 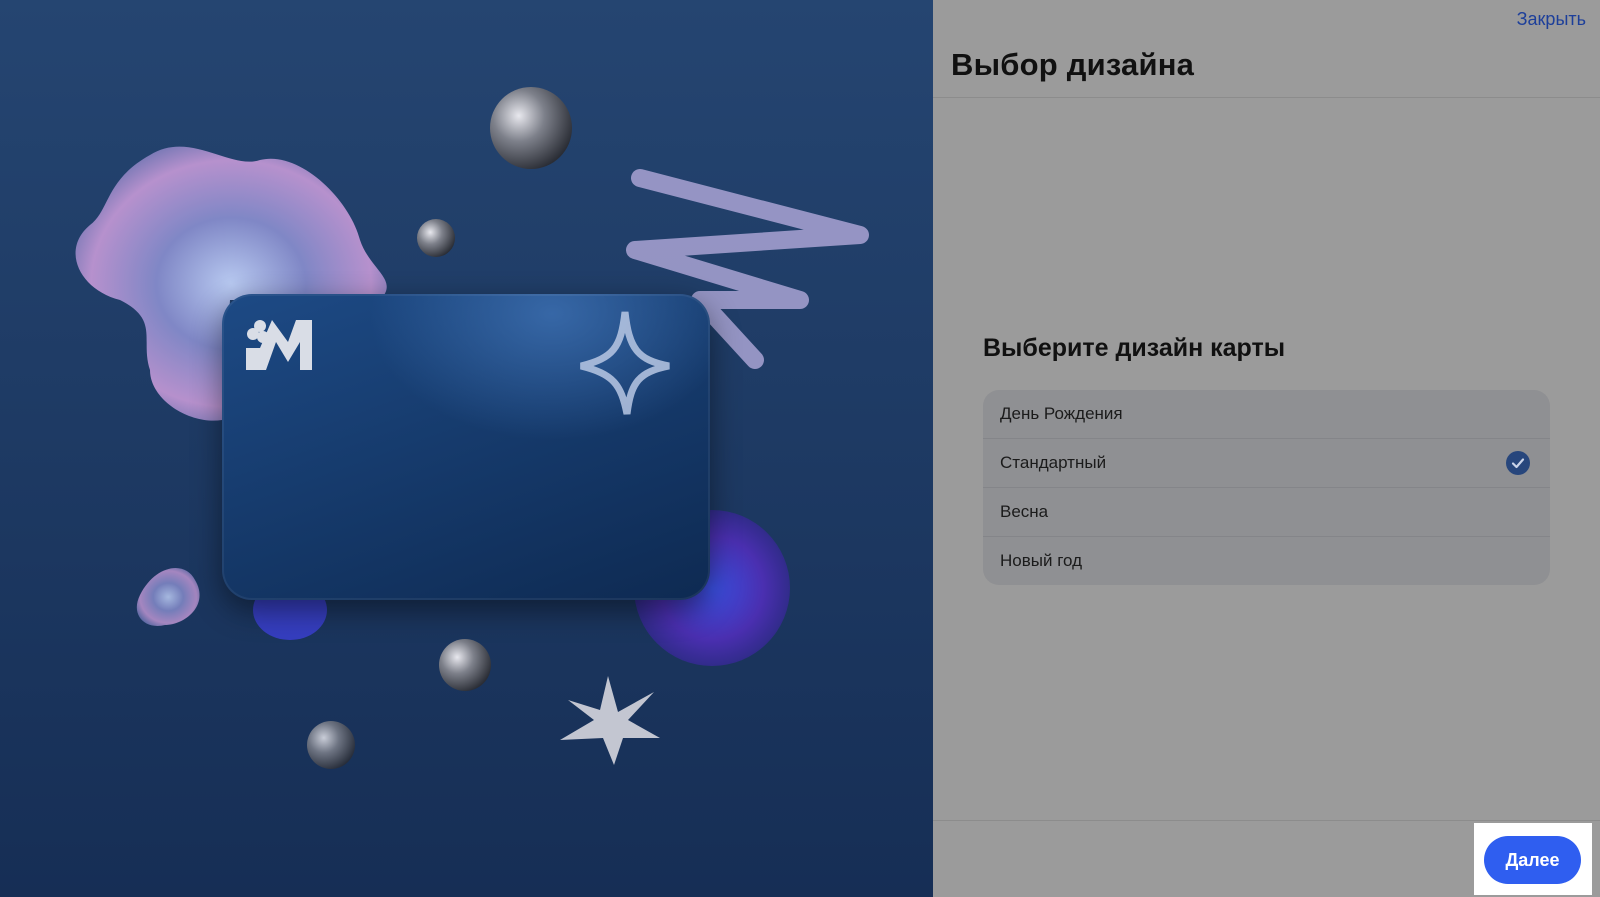 What do you see at coordinates (1266, 414) in the screenshot?
I see `option-birthday: День Рождения` at bounding box center [1266, 414].